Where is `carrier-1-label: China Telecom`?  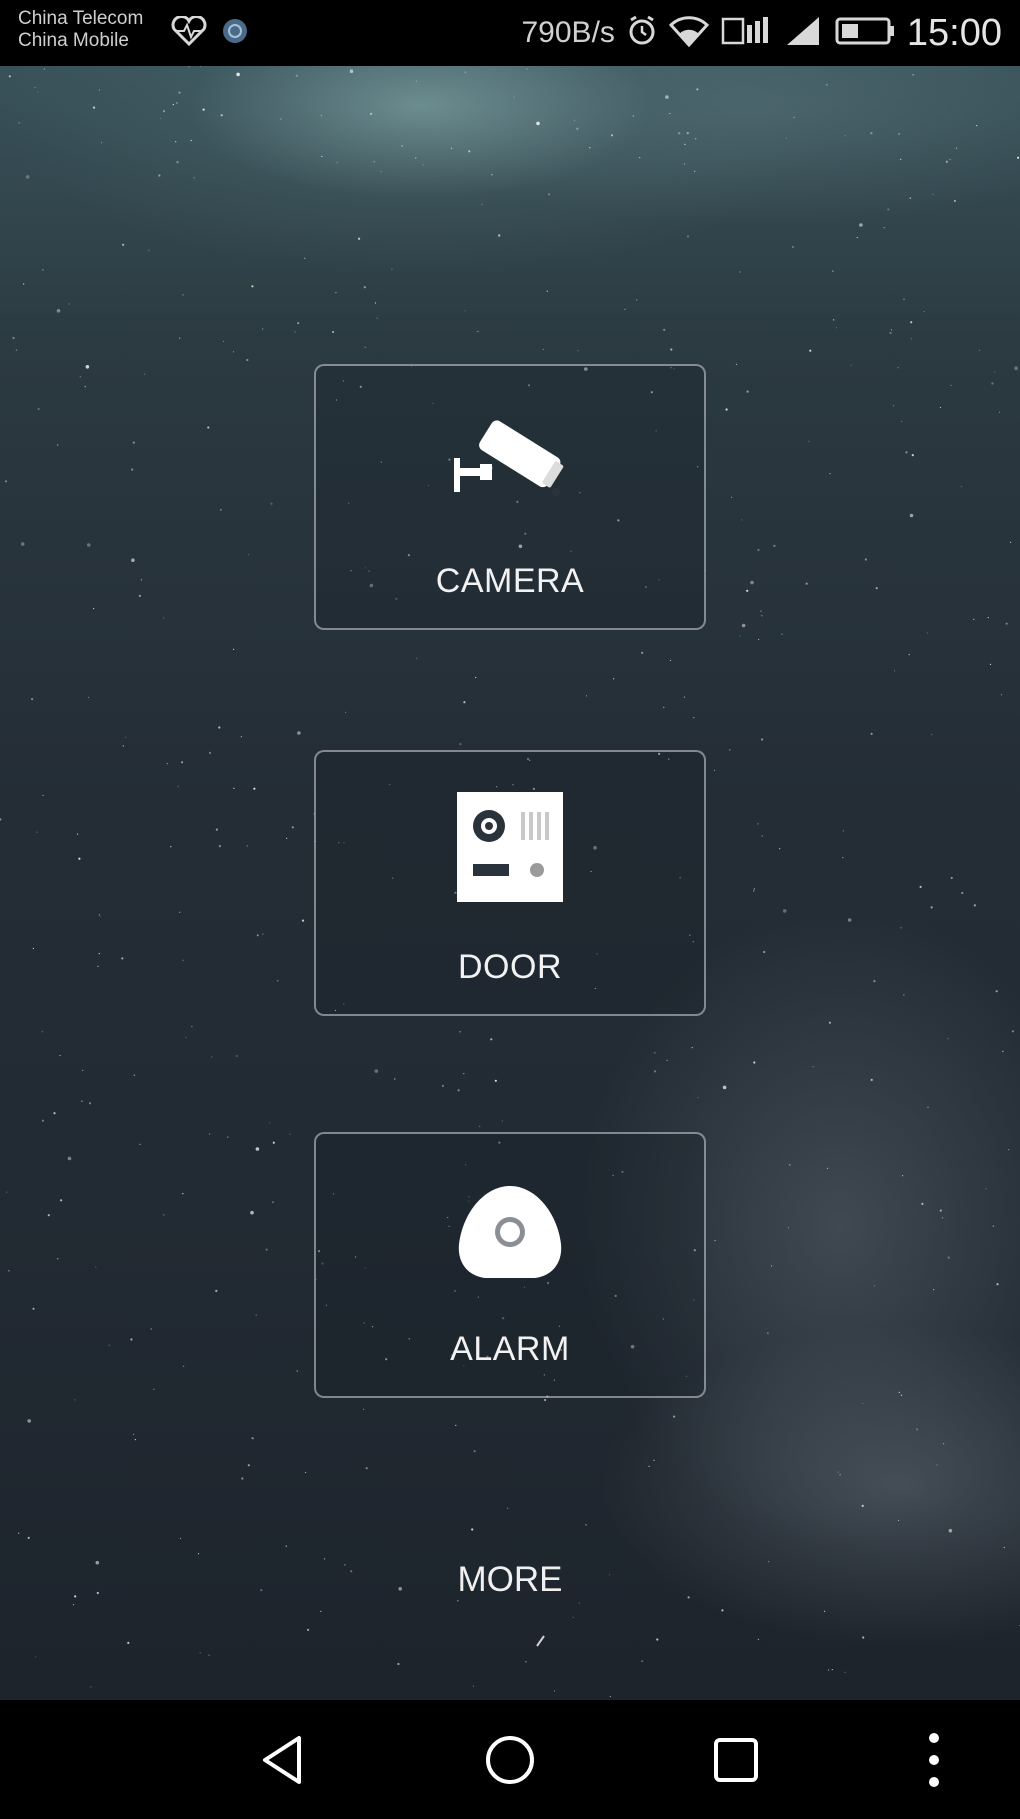 carrier-1-label: China Telecom is located at coordinates (81, 18).